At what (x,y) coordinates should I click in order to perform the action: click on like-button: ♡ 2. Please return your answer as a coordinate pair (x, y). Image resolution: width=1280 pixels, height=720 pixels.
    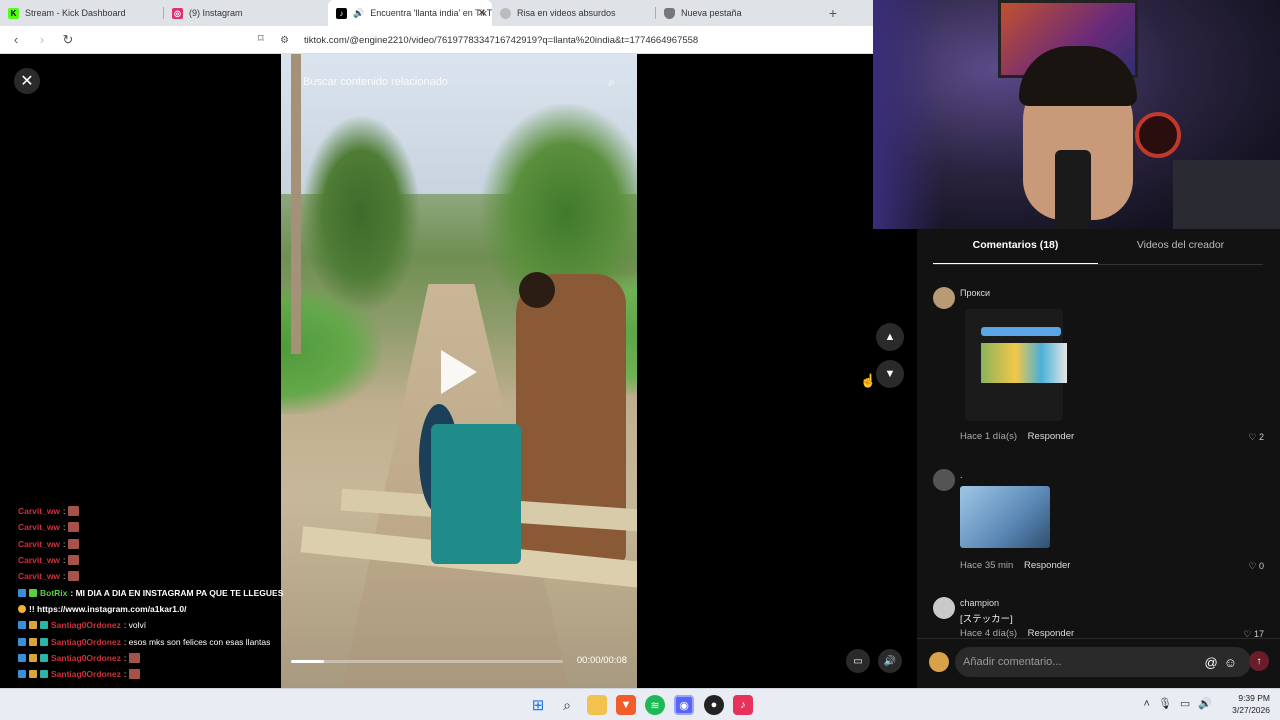
    Looking at the image, I should click on (1256, 437).